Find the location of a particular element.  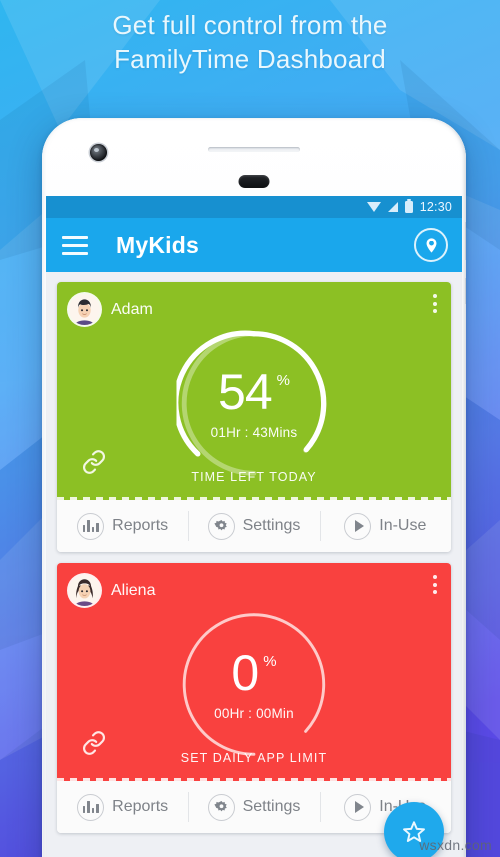

in-use-button: In-Use is located at coordinates (385, 526).